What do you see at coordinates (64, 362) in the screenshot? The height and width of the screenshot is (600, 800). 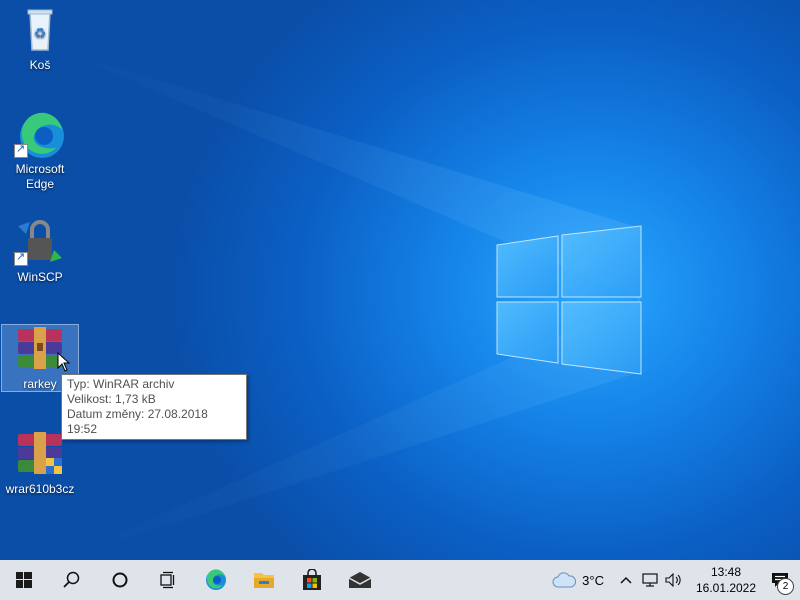 I see `mouse-cursor-icon` at bounding box center [64, 362].